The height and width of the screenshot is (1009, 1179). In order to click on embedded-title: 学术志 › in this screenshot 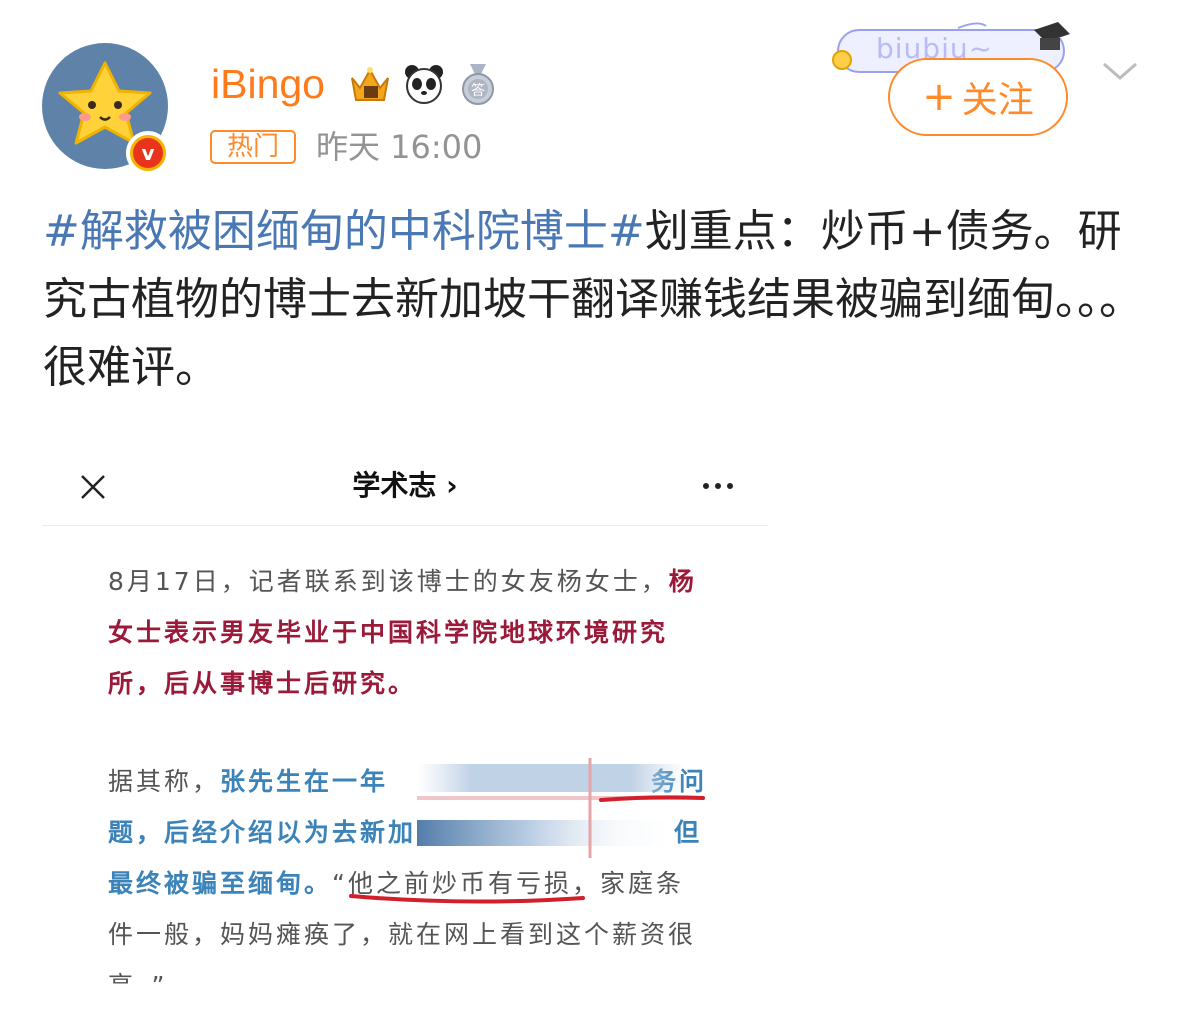, I will do `click(405, 486)`.